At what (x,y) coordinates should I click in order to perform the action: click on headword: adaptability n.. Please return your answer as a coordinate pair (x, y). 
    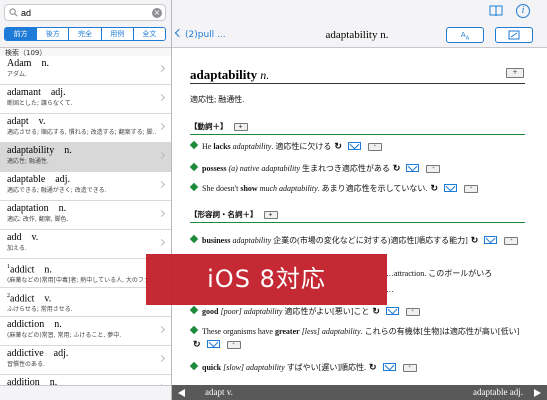
    Looking at the image, I should click on (229, 74).